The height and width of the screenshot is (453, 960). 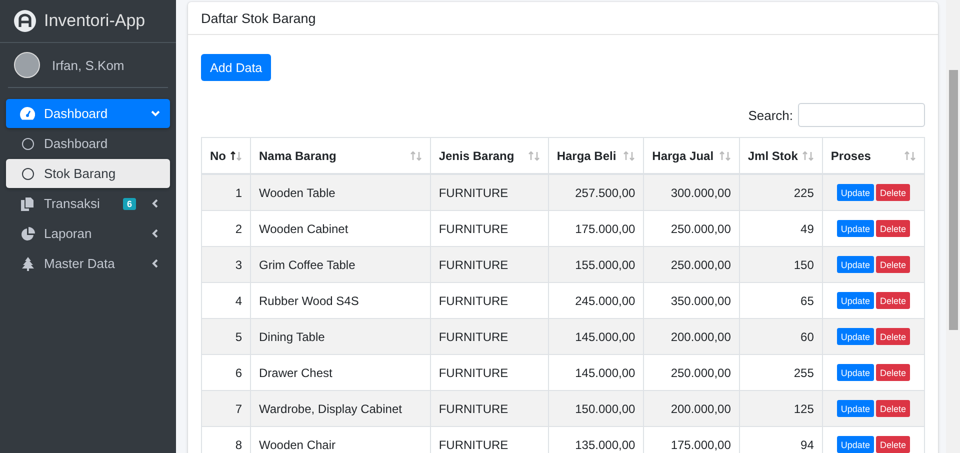 I want to click on table-cell: 150, so click(x=780, y=264).